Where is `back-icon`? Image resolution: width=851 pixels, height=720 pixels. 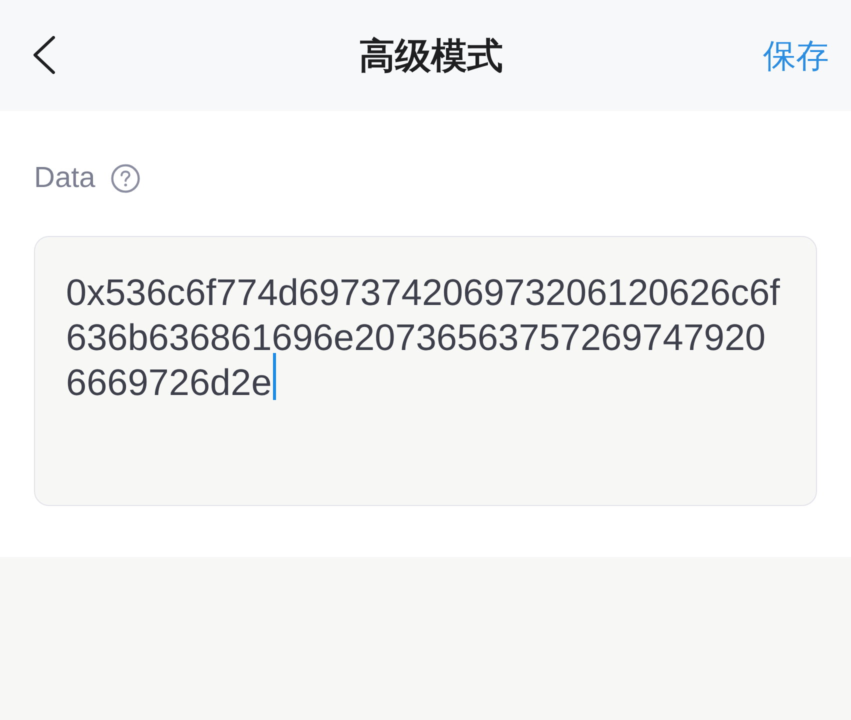 back-icon is located at coordinates (44, 55).